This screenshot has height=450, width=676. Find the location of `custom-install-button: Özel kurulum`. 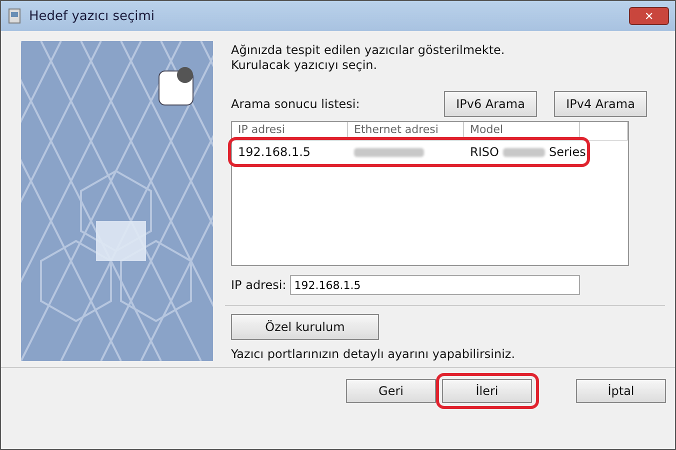

custom-install-button: Özel kurulum is located at coordinates (305, 327).